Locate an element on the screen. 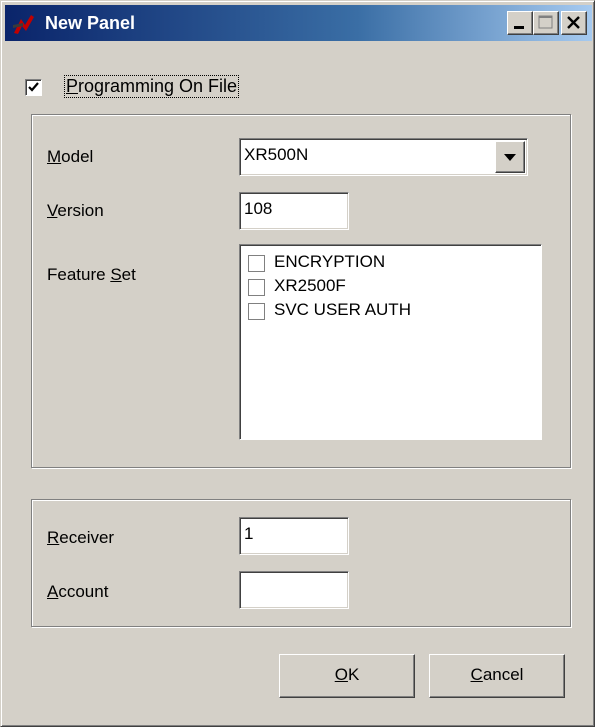 This screenshot has height=727, width=595. label-mnemonic: S is located at coordinates (116, 274).